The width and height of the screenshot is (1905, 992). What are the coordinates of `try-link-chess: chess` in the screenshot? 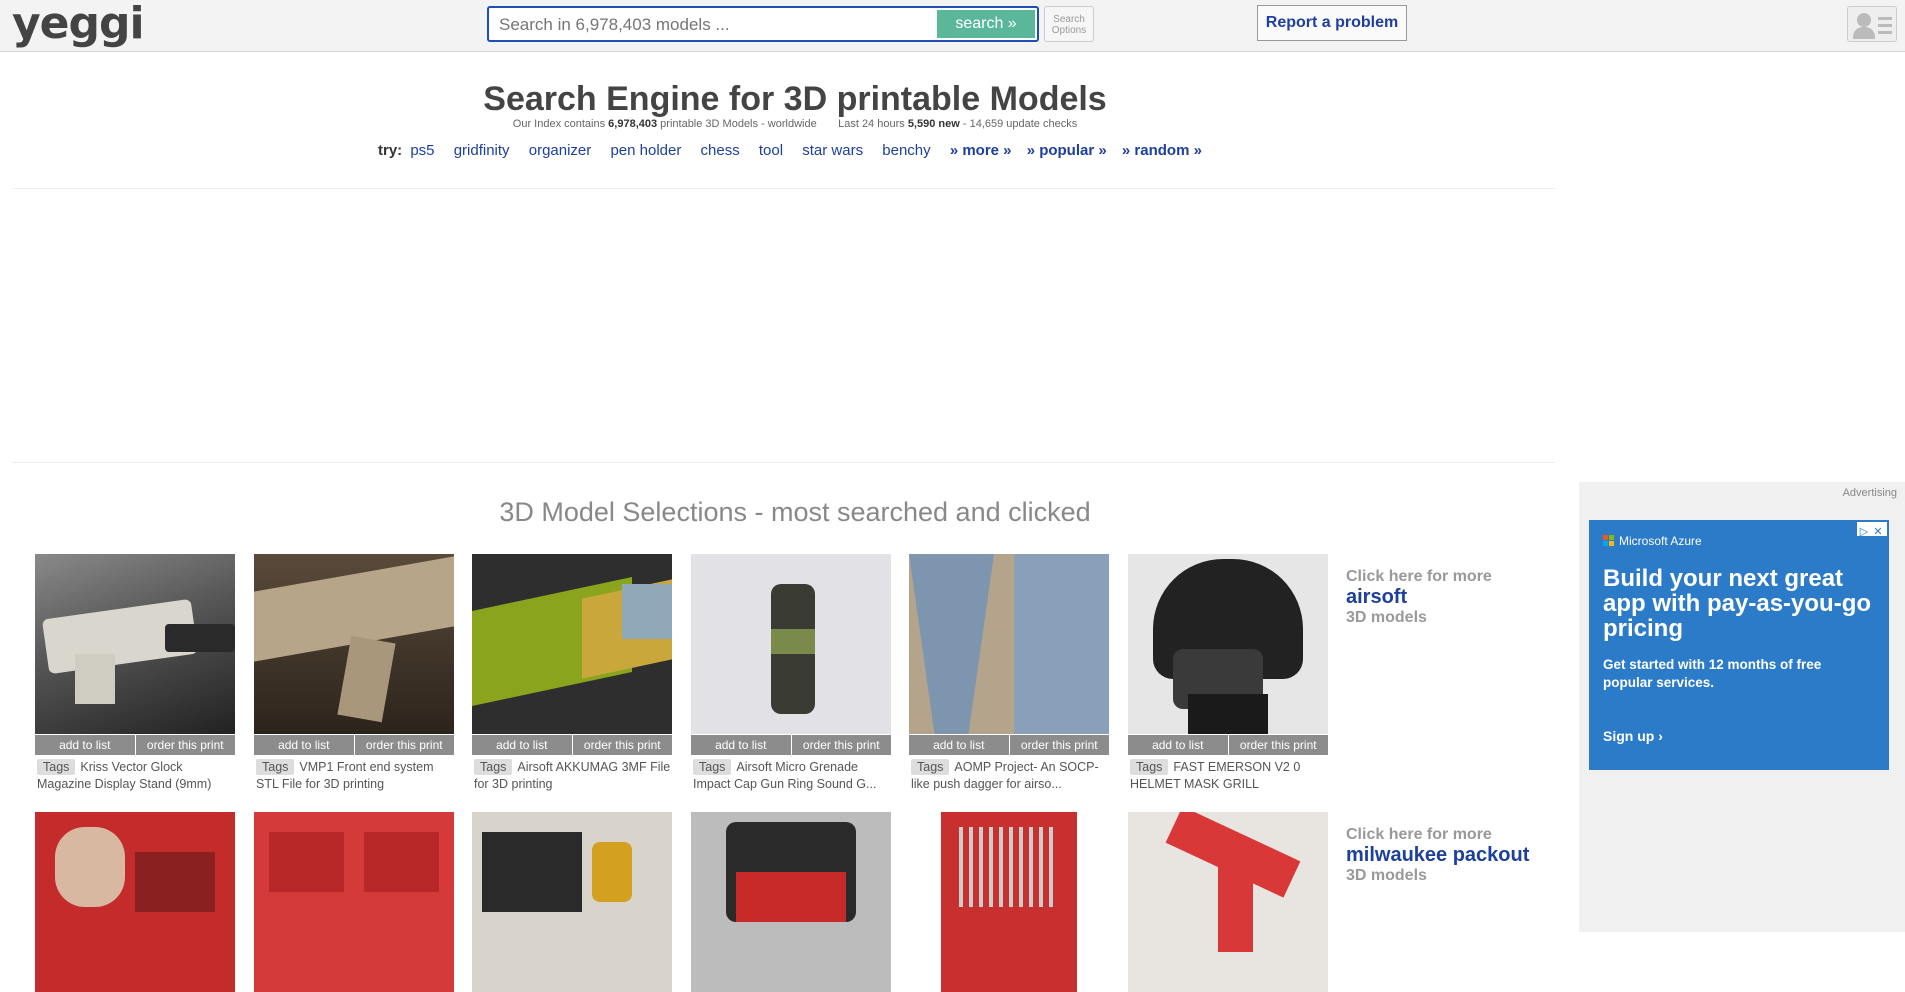 It's located at (720, 150).